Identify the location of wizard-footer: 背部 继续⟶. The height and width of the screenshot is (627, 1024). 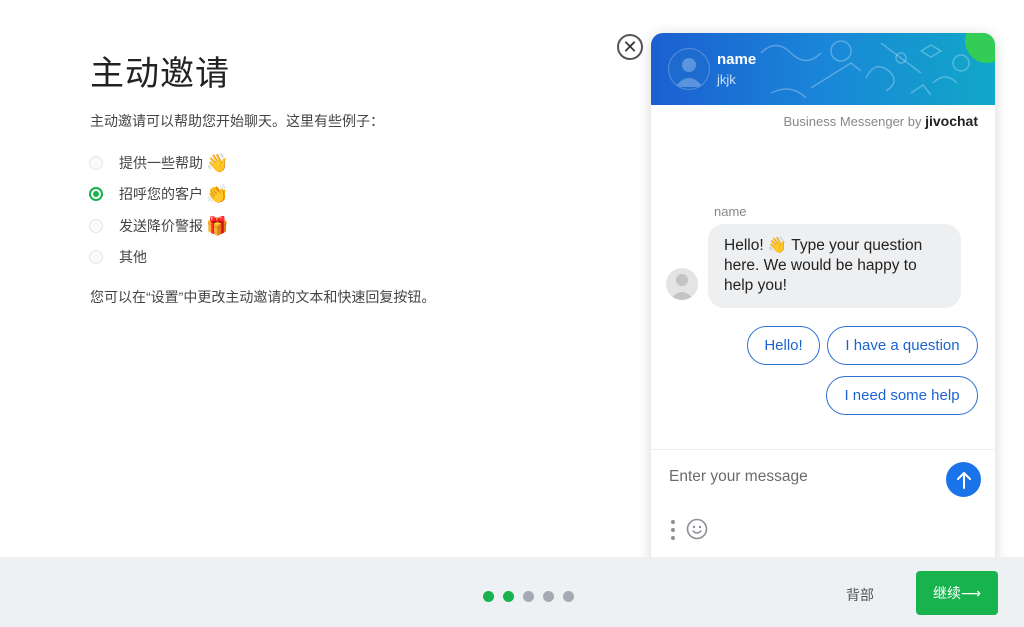
(512, 592).